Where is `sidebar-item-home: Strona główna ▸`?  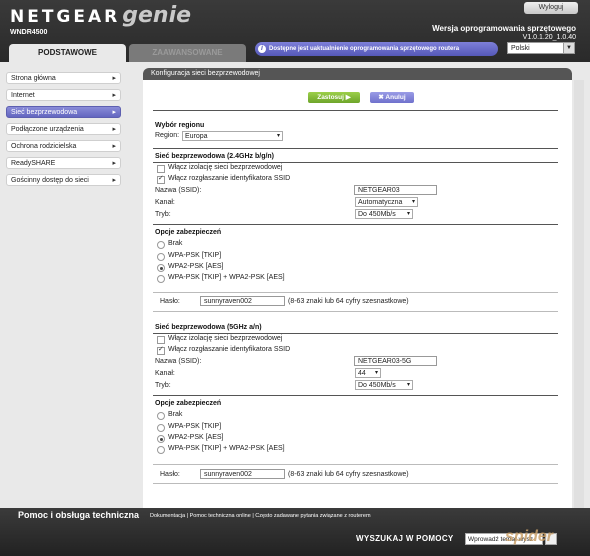 sidebar-item-home: Strona główna ▸ is located at coordinates (63, 78).